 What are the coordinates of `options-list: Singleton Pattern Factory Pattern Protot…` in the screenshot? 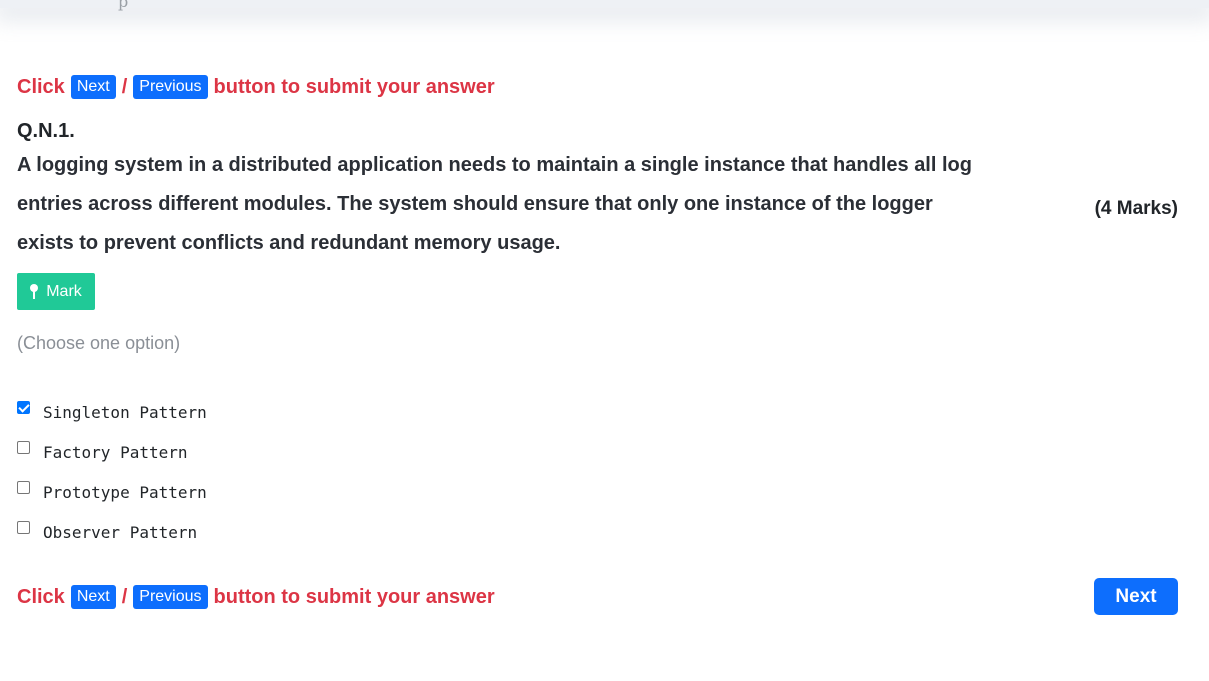 It's located at (112, 472).